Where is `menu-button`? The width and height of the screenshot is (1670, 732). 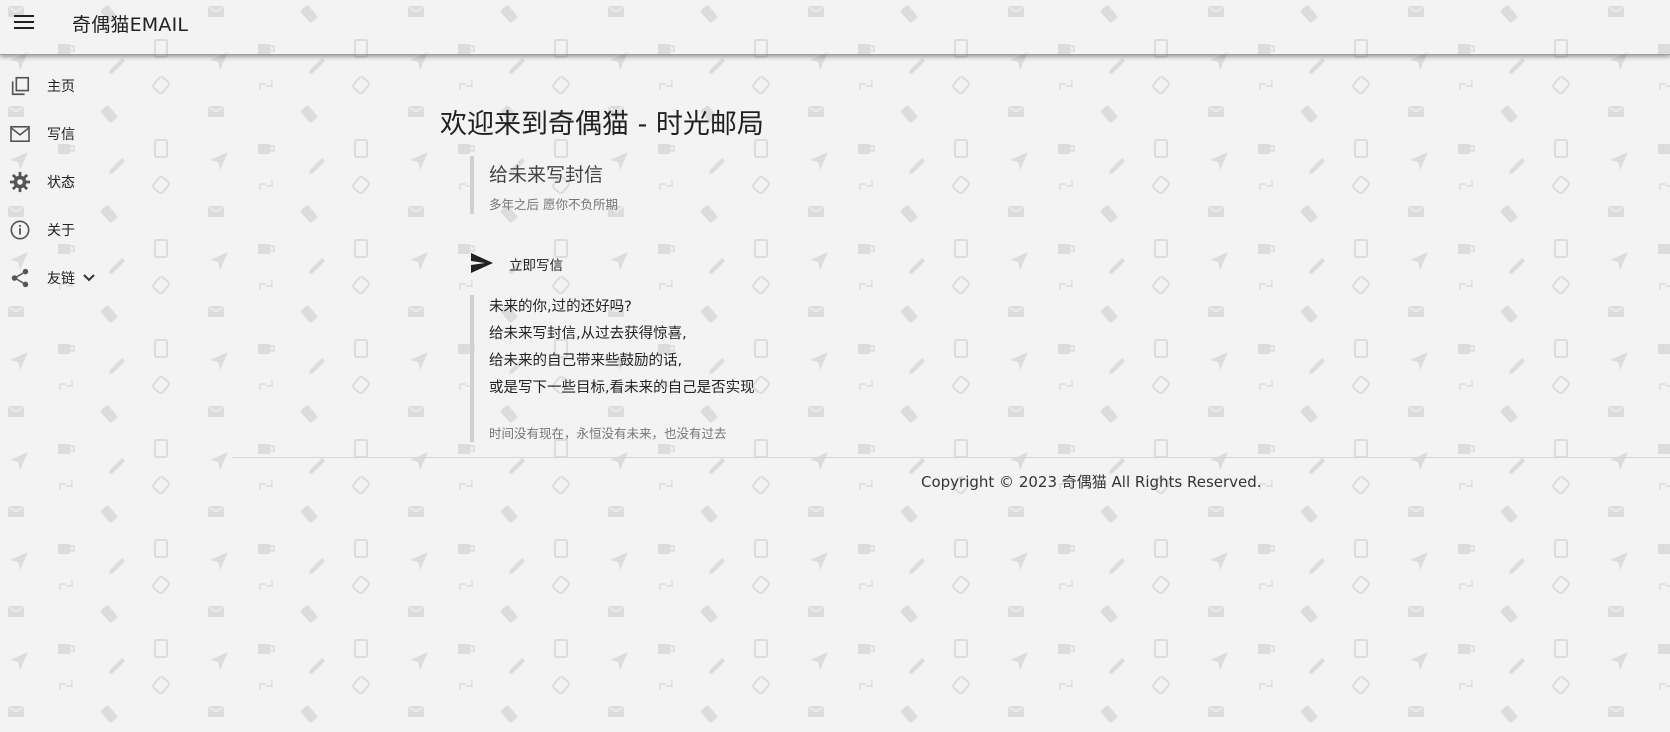
menu-button is located at coordinates (24, 22).